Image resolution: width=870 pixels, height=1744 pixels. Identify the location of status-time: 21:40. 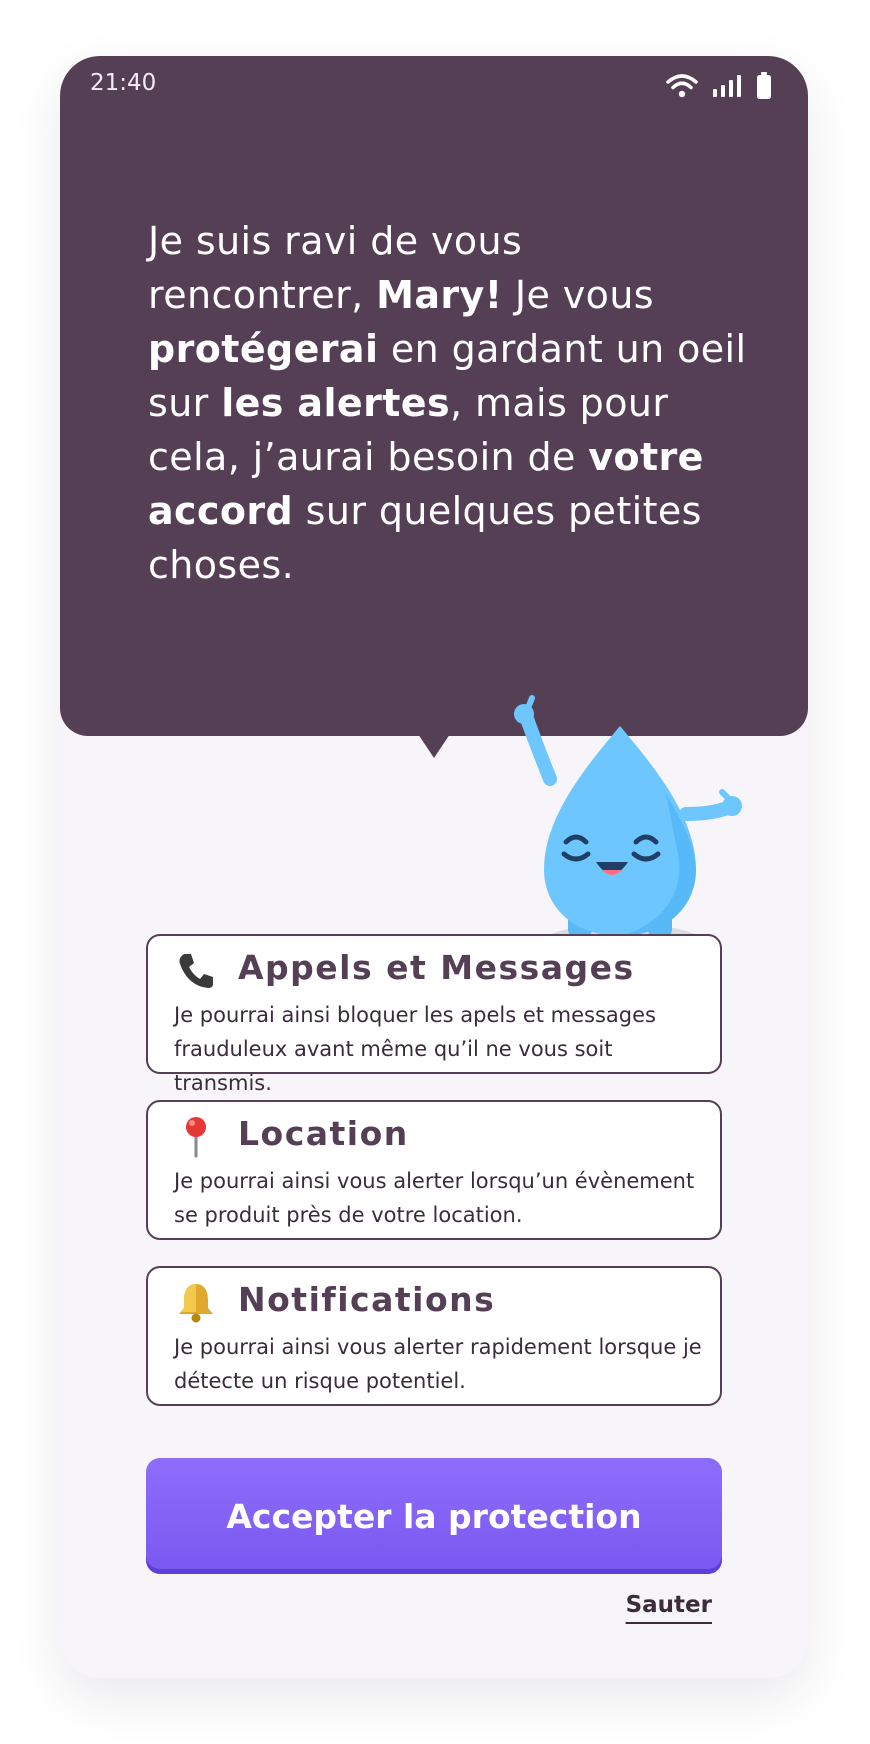
(123, 83).